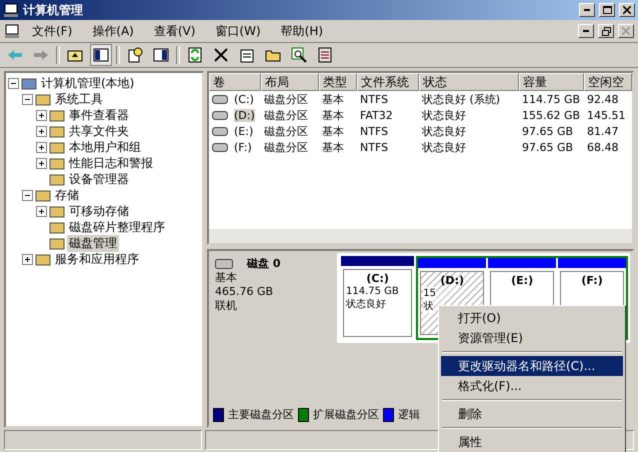 This screenshot has width=638, height=452. I want to click on menu-item: 文件(F), so click(52, 31).